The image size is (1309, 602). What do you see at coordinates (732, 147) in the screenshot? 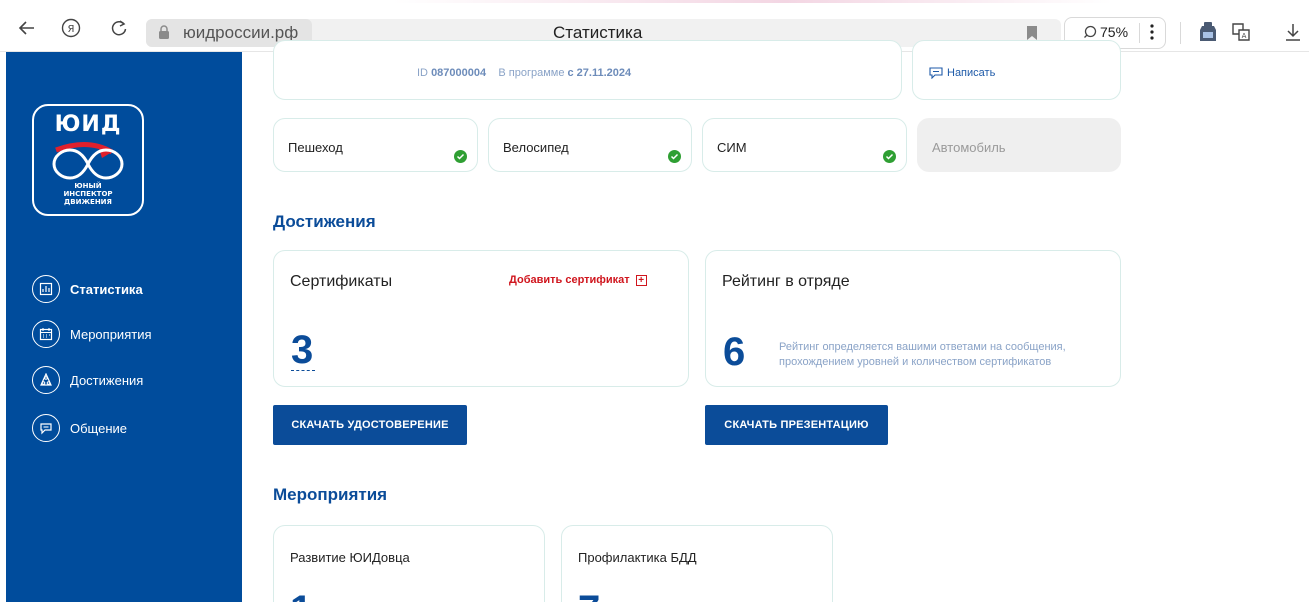
I see `category-label: СИМ` at bounding box center [732, 147].